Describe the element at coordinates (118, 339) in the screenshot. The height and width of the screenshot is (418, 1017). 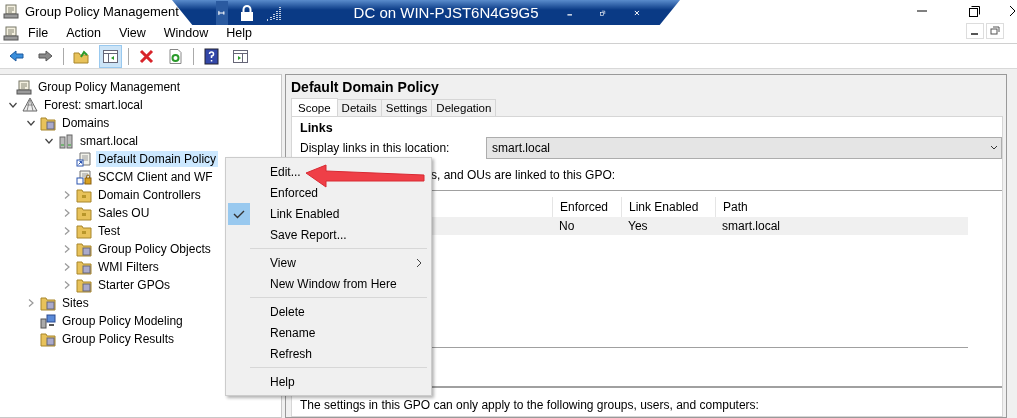
I see `tree-item: Group Policy Results` at that location.